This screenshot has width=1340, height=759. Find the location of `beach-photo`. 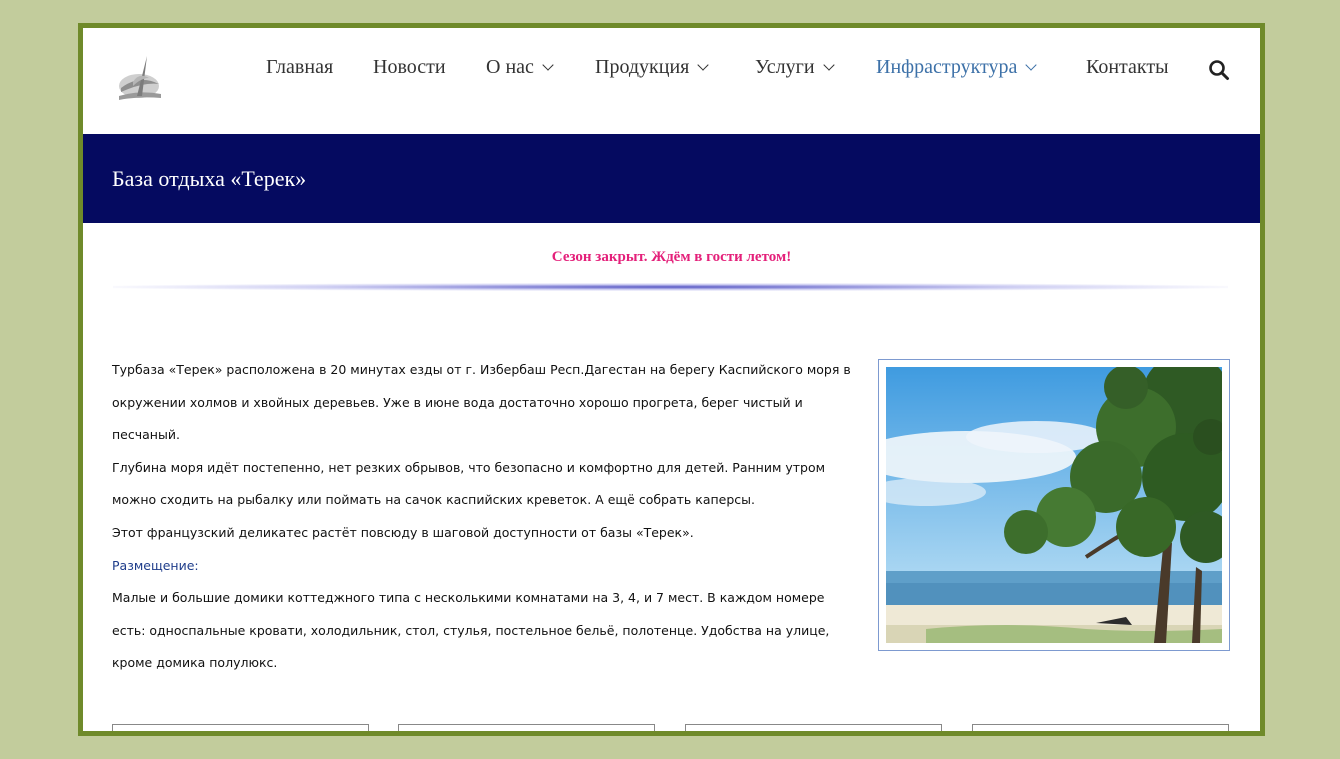

beach-photo is located at coordinates (1054, 505).